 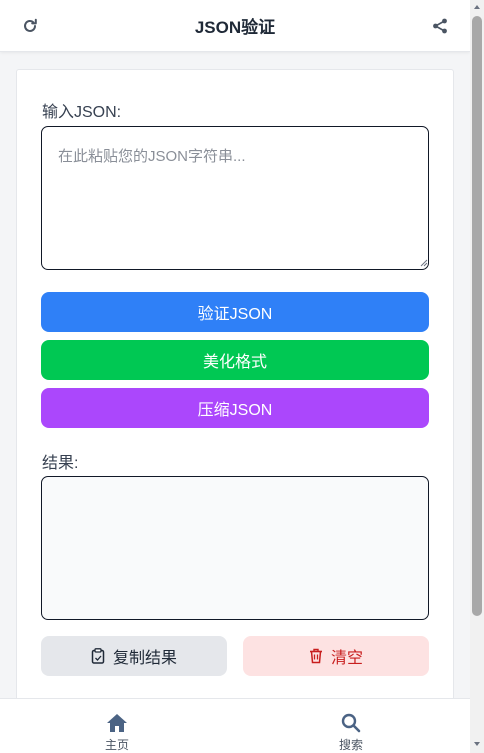 What do you see at coordinates (235, 360) in the screenshot?
I see `beautify-button: 美化格式` at bounding box center [235, 360].